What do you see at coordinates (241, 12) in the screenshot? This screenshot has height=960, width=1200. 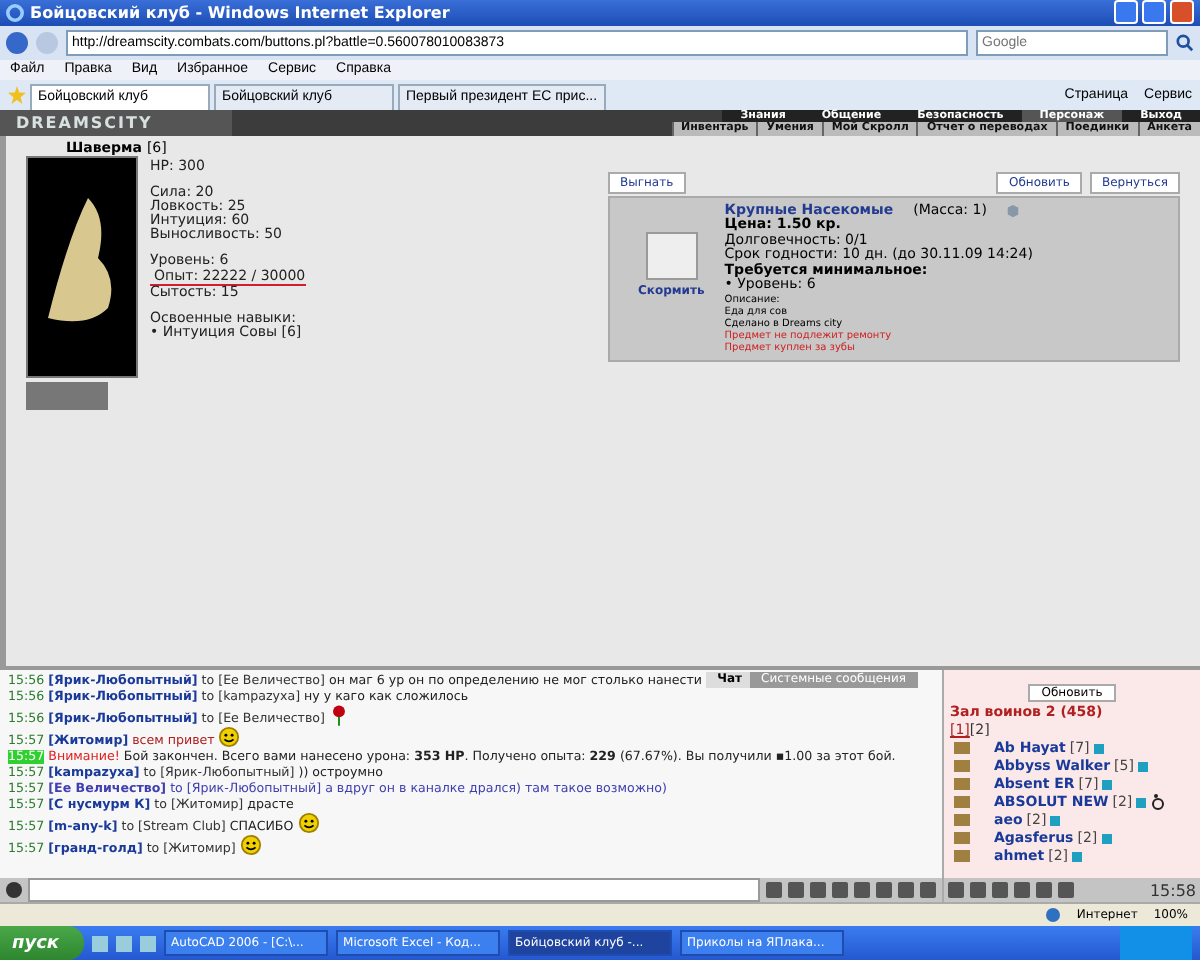 I see `window-title: Бойцовский клуб - Windows Internet Explorer` at bounding box center [241, 12].